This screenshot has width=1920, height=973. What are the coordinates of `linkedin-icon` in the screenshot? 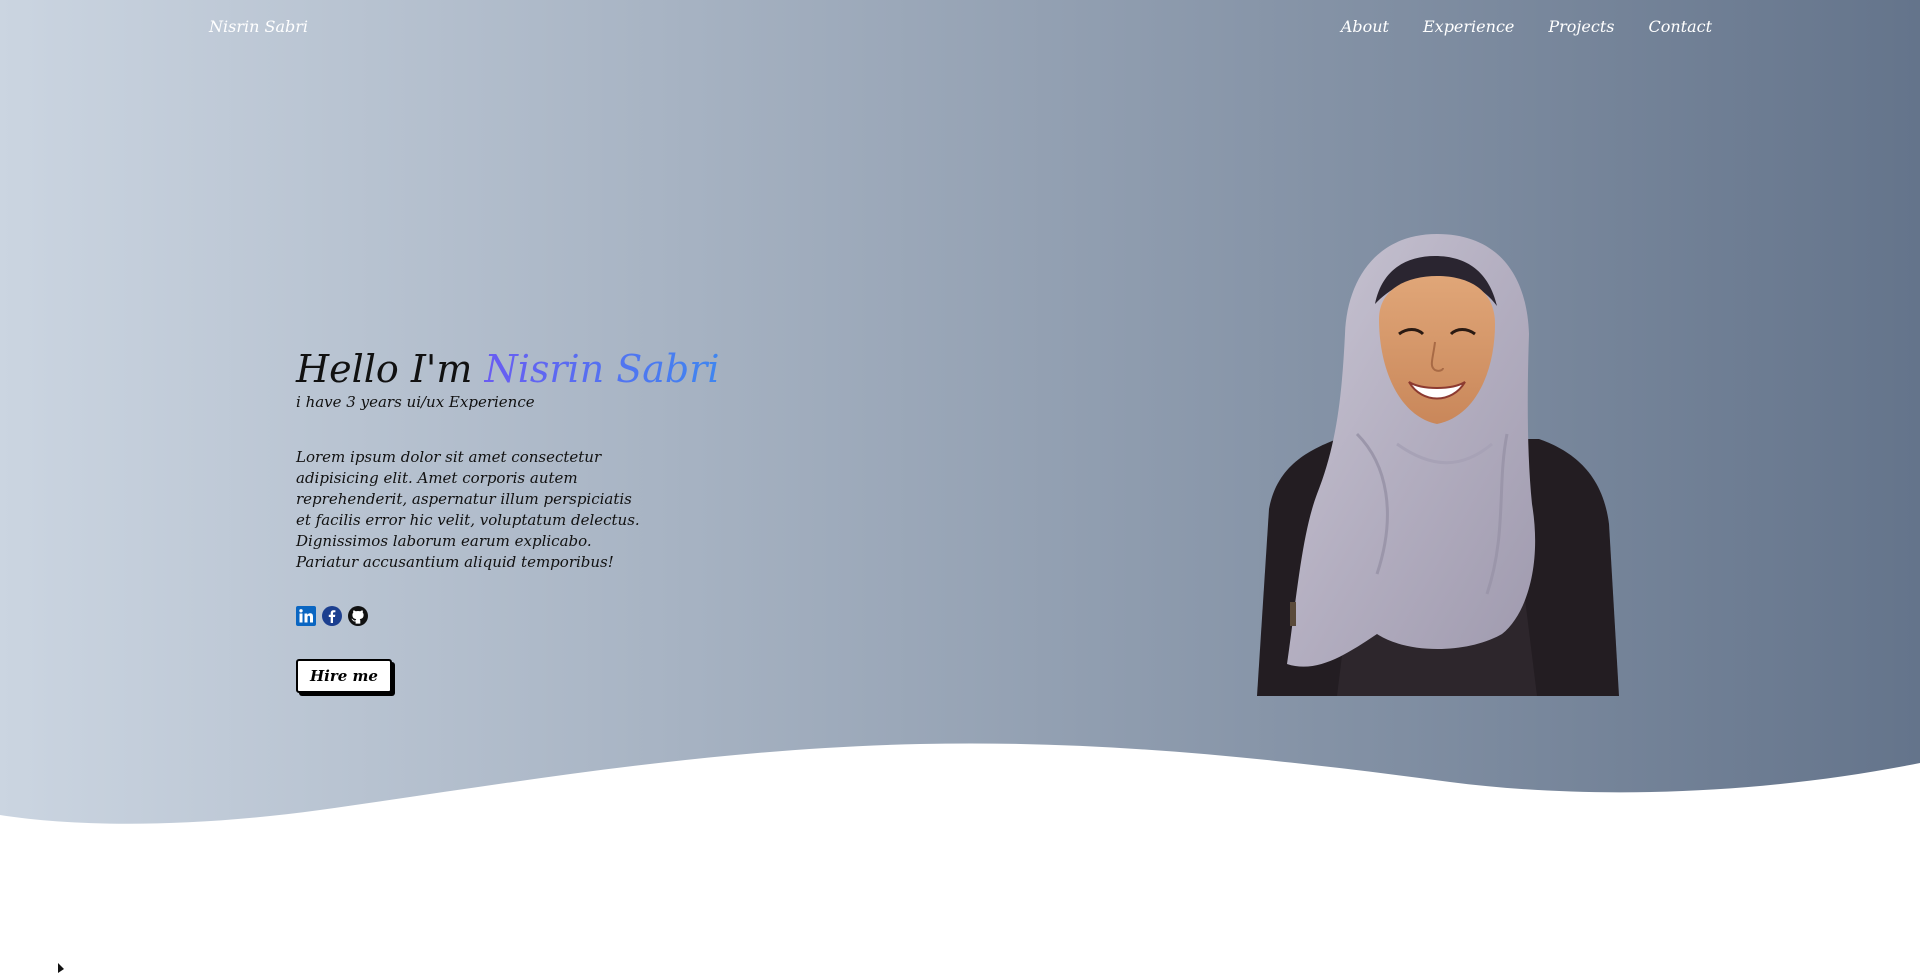 It's located at (306, 616).